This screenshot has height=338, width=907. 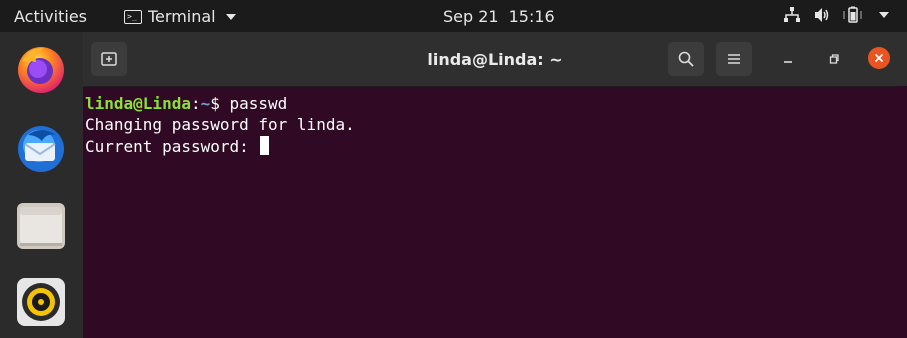 I want to click on dock-item-rhythmbox, so click(x=41, y=302).